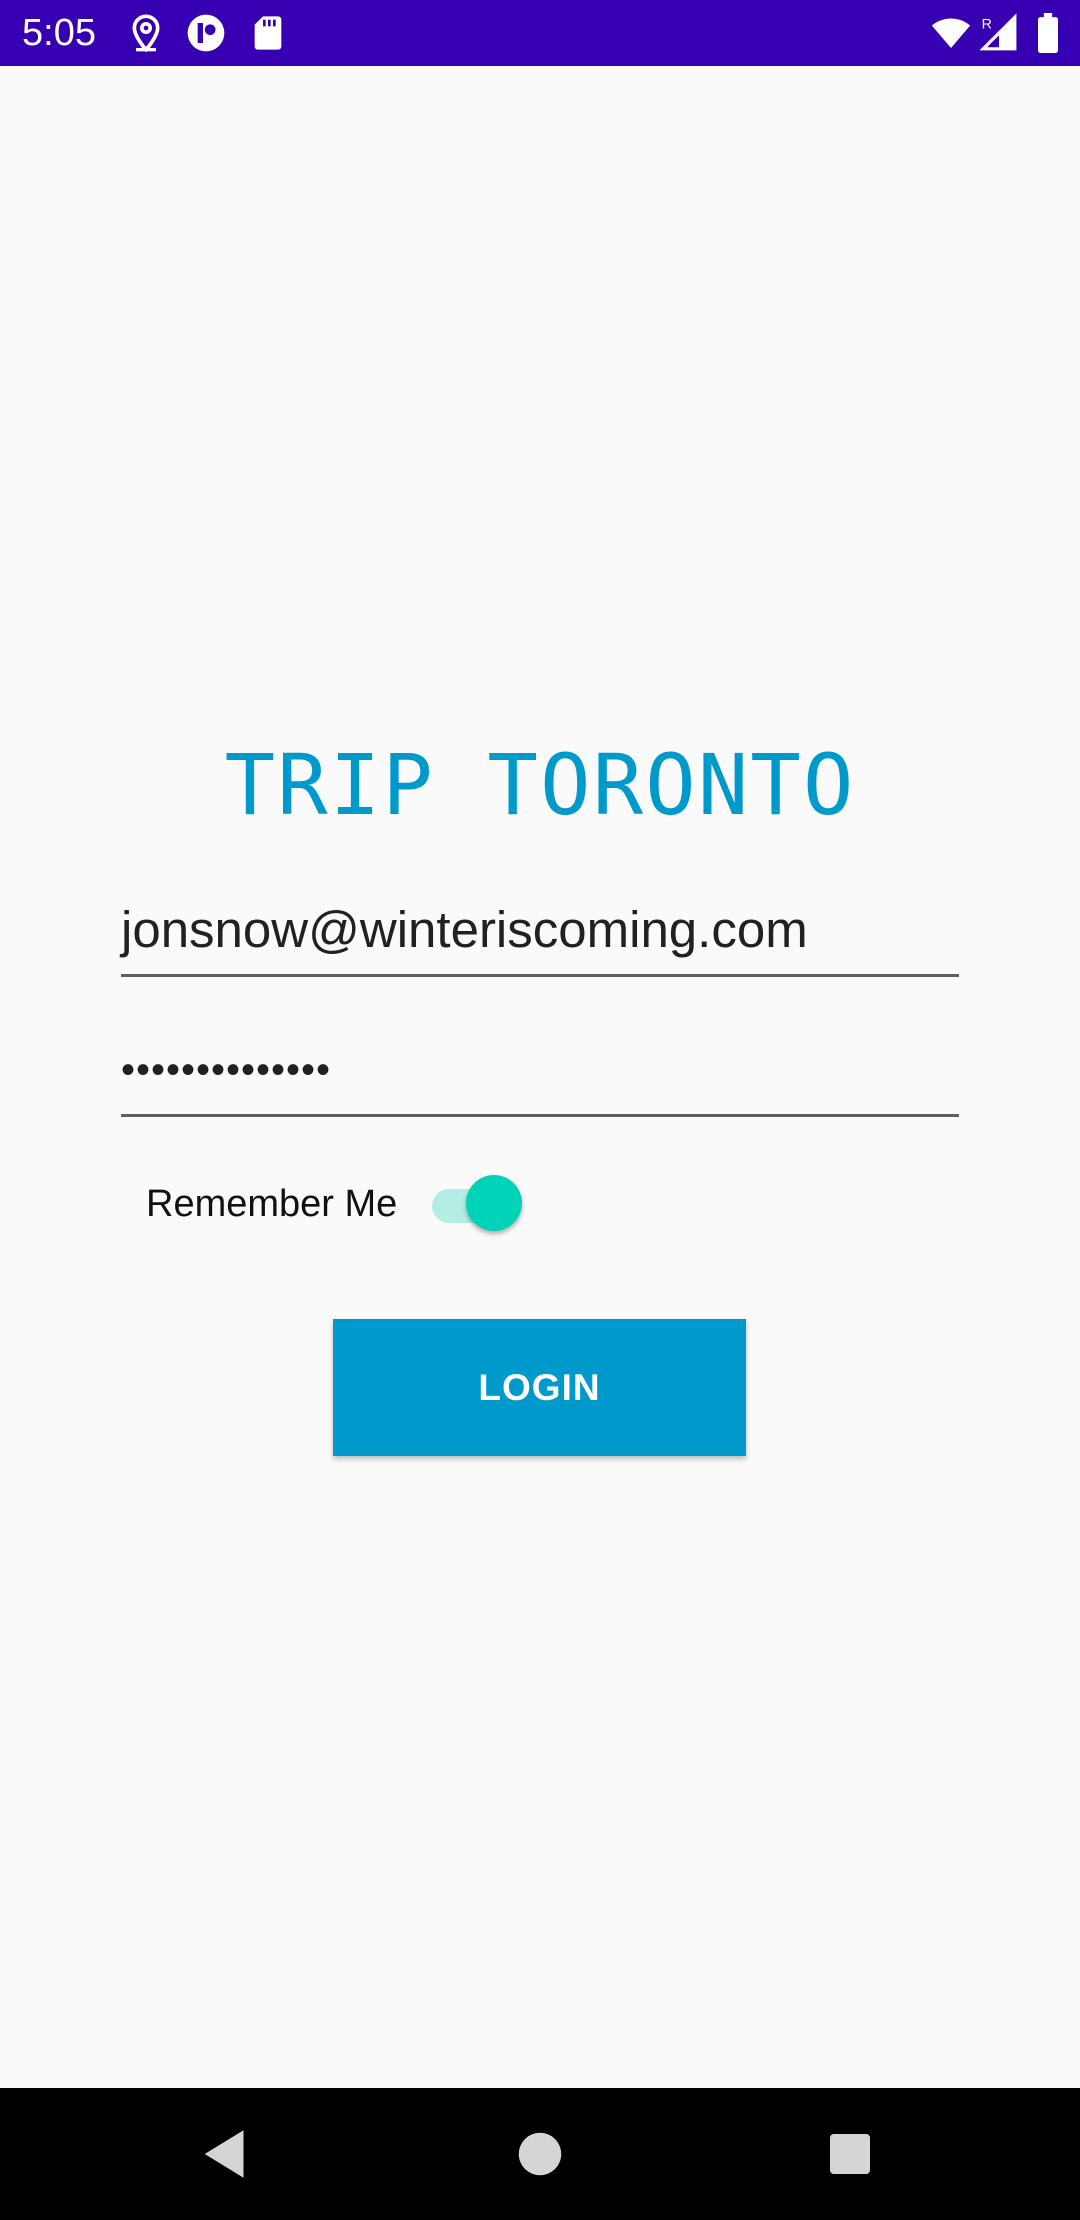  Describe the element at coordinates (1048, 33) in the screenshot. I see `battery-icon` at that location.